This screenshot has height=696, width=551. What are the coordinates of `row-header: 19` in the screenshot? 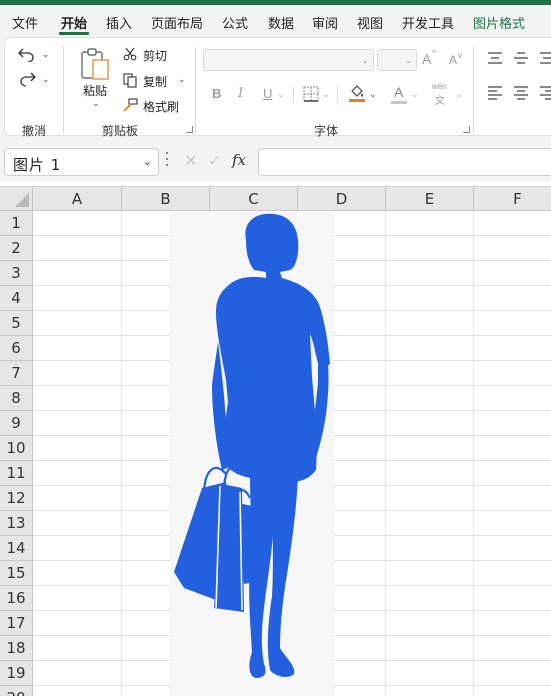 It's located at (16, 673).